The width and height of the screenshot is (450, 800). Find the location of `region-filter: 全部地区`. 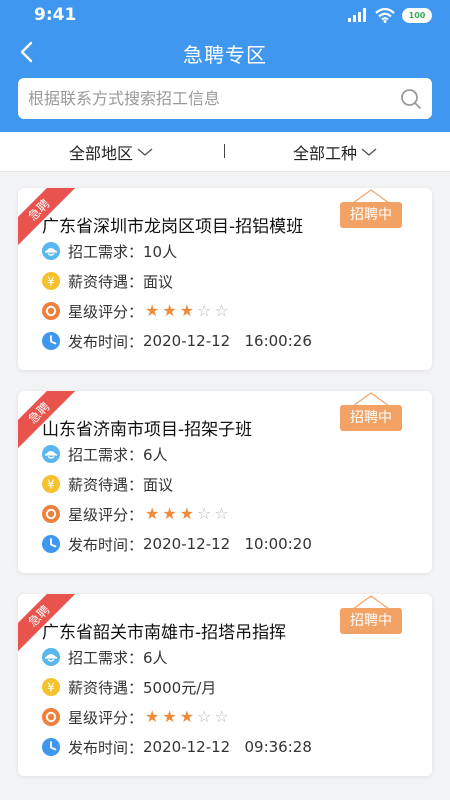

region-filter: 全部地区 is located at coordinates (111, 152).